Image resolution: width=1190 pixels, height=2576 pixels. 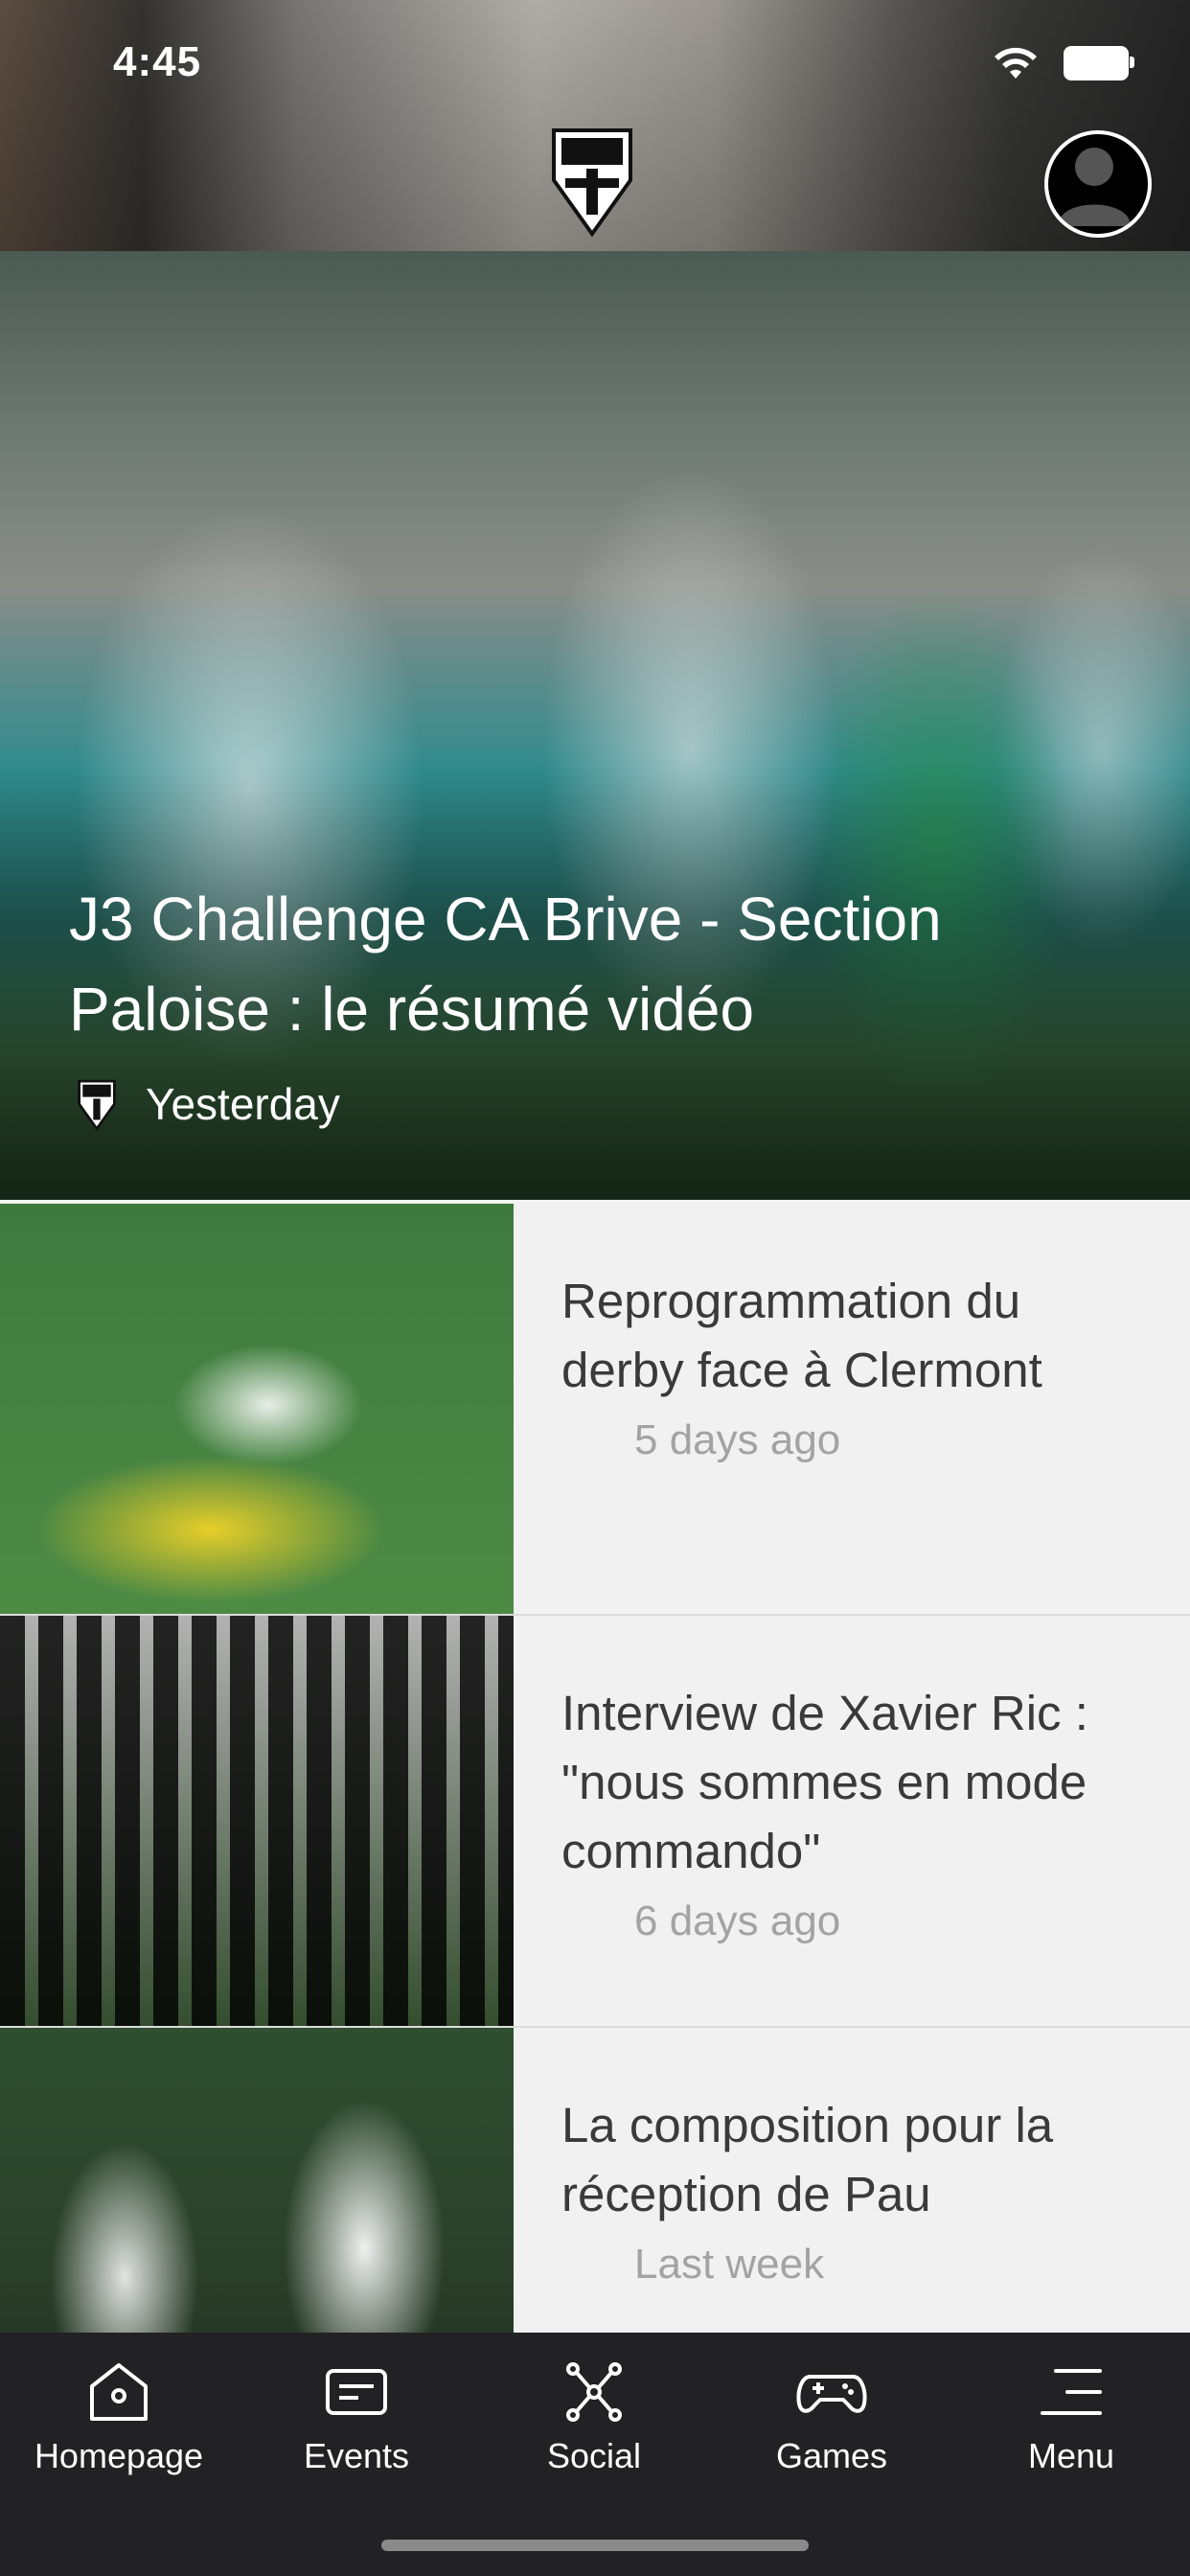 I want to click on club-logo, so click(x=592, y=181).